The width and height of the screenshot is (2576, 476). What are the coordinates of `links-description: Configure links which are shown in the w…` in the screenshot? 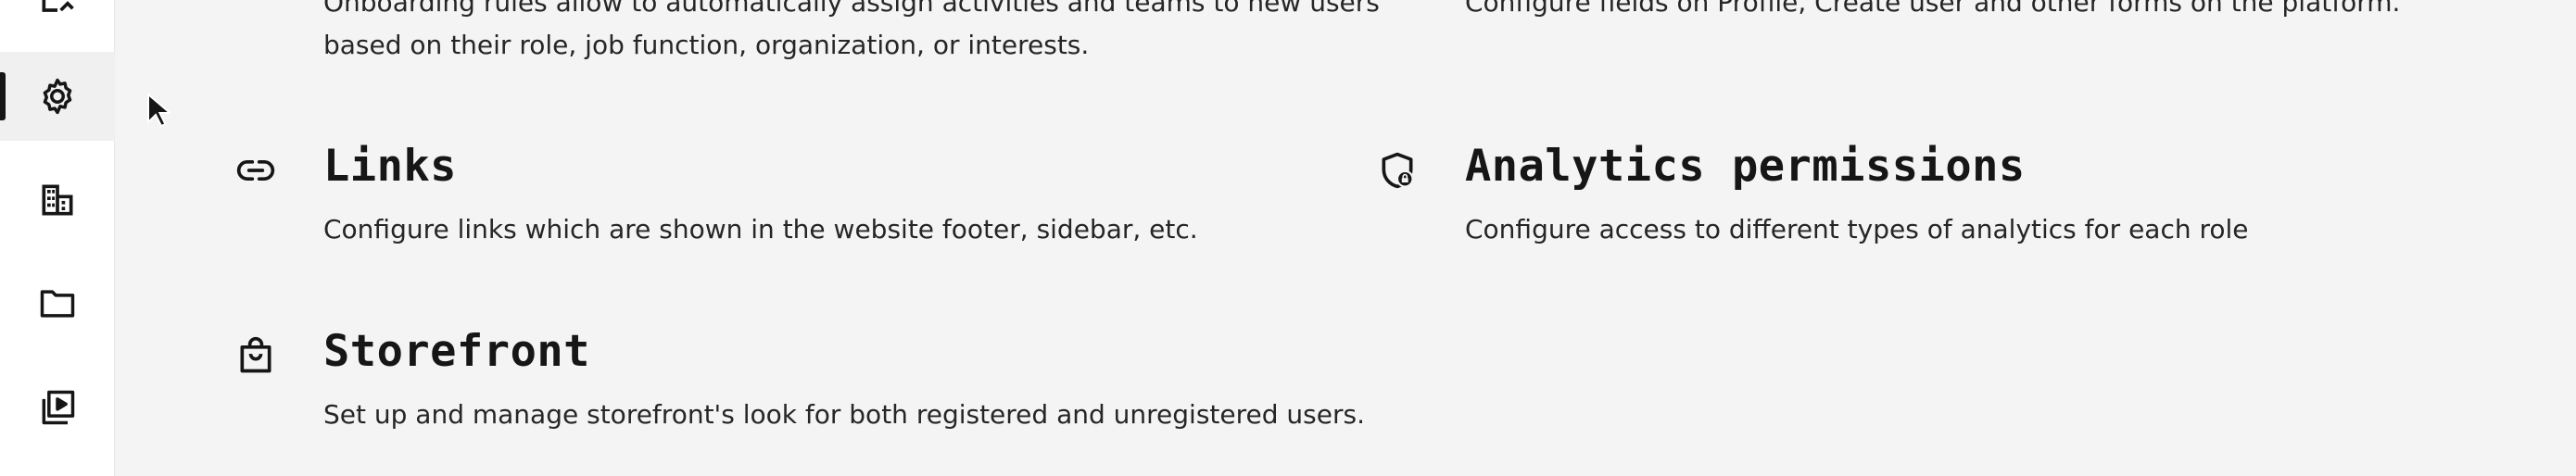 It's located at (761, 229).